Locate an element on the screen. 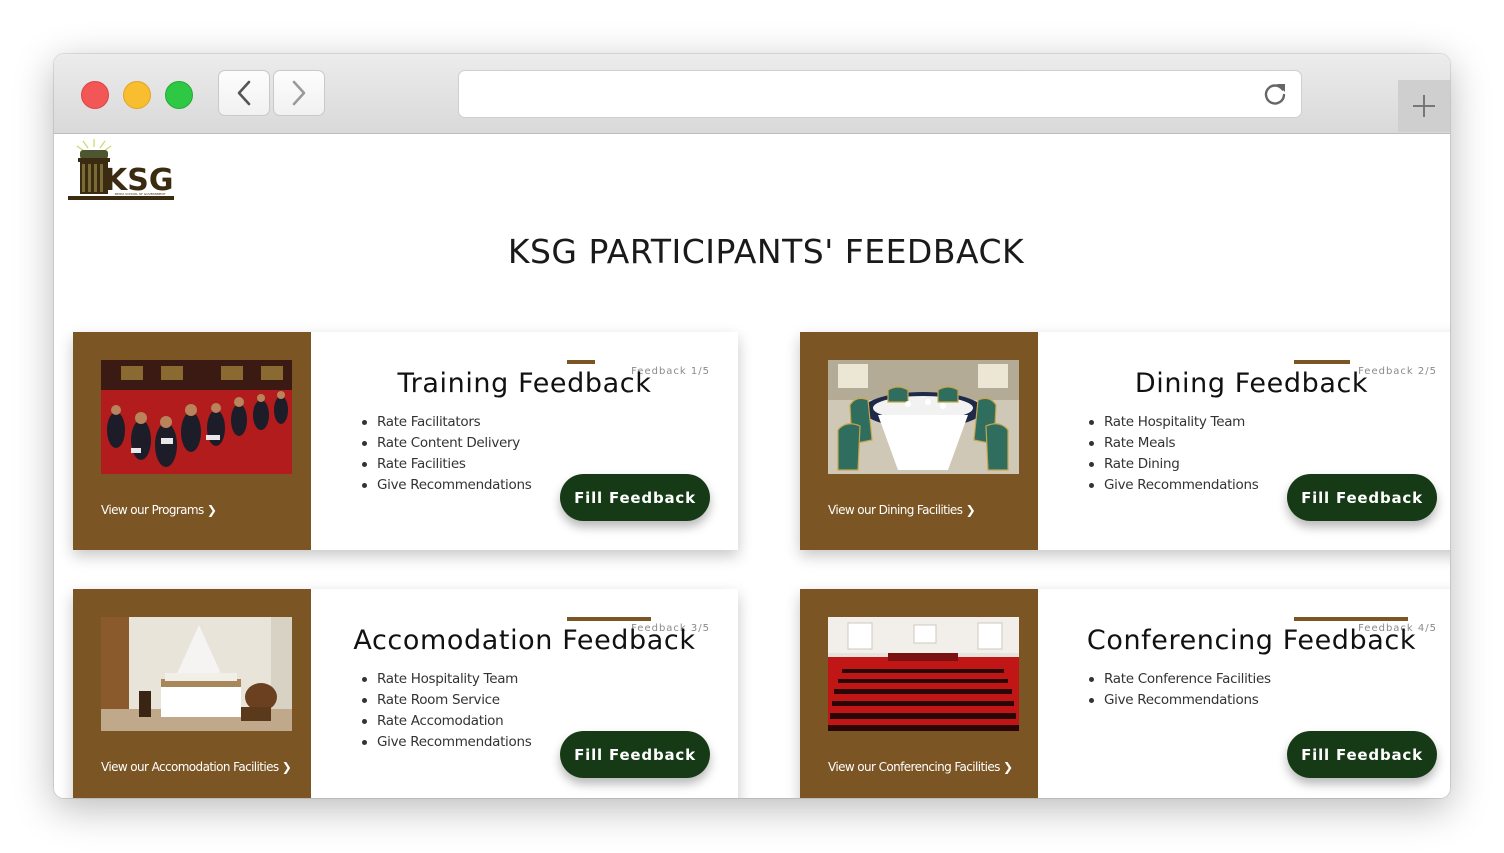 The width and height of the screenshot is (1504, 853). fill-training-feedback-button: Fill Feedback is located at coordinates (635, 497).